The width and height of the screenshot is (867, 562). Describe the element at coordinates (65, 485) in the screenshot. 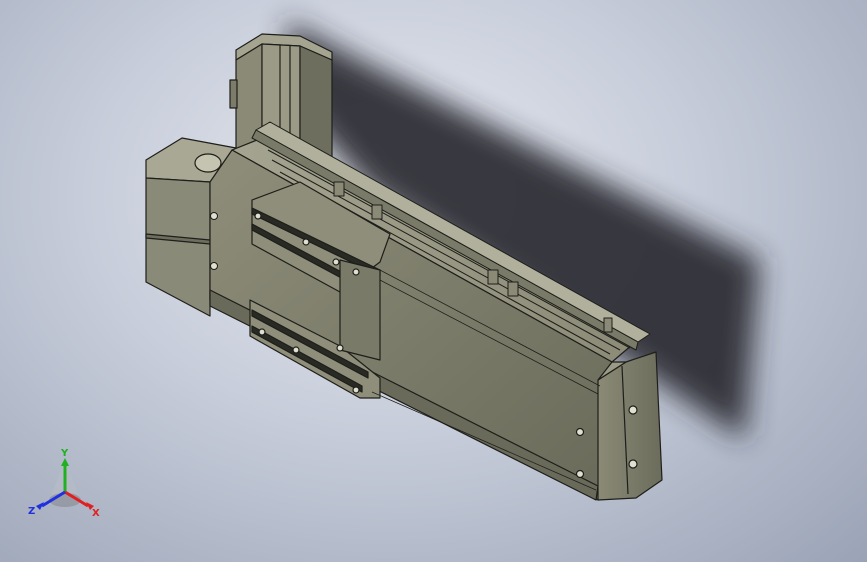

I see `axis-triad: Y X Z` at that location.